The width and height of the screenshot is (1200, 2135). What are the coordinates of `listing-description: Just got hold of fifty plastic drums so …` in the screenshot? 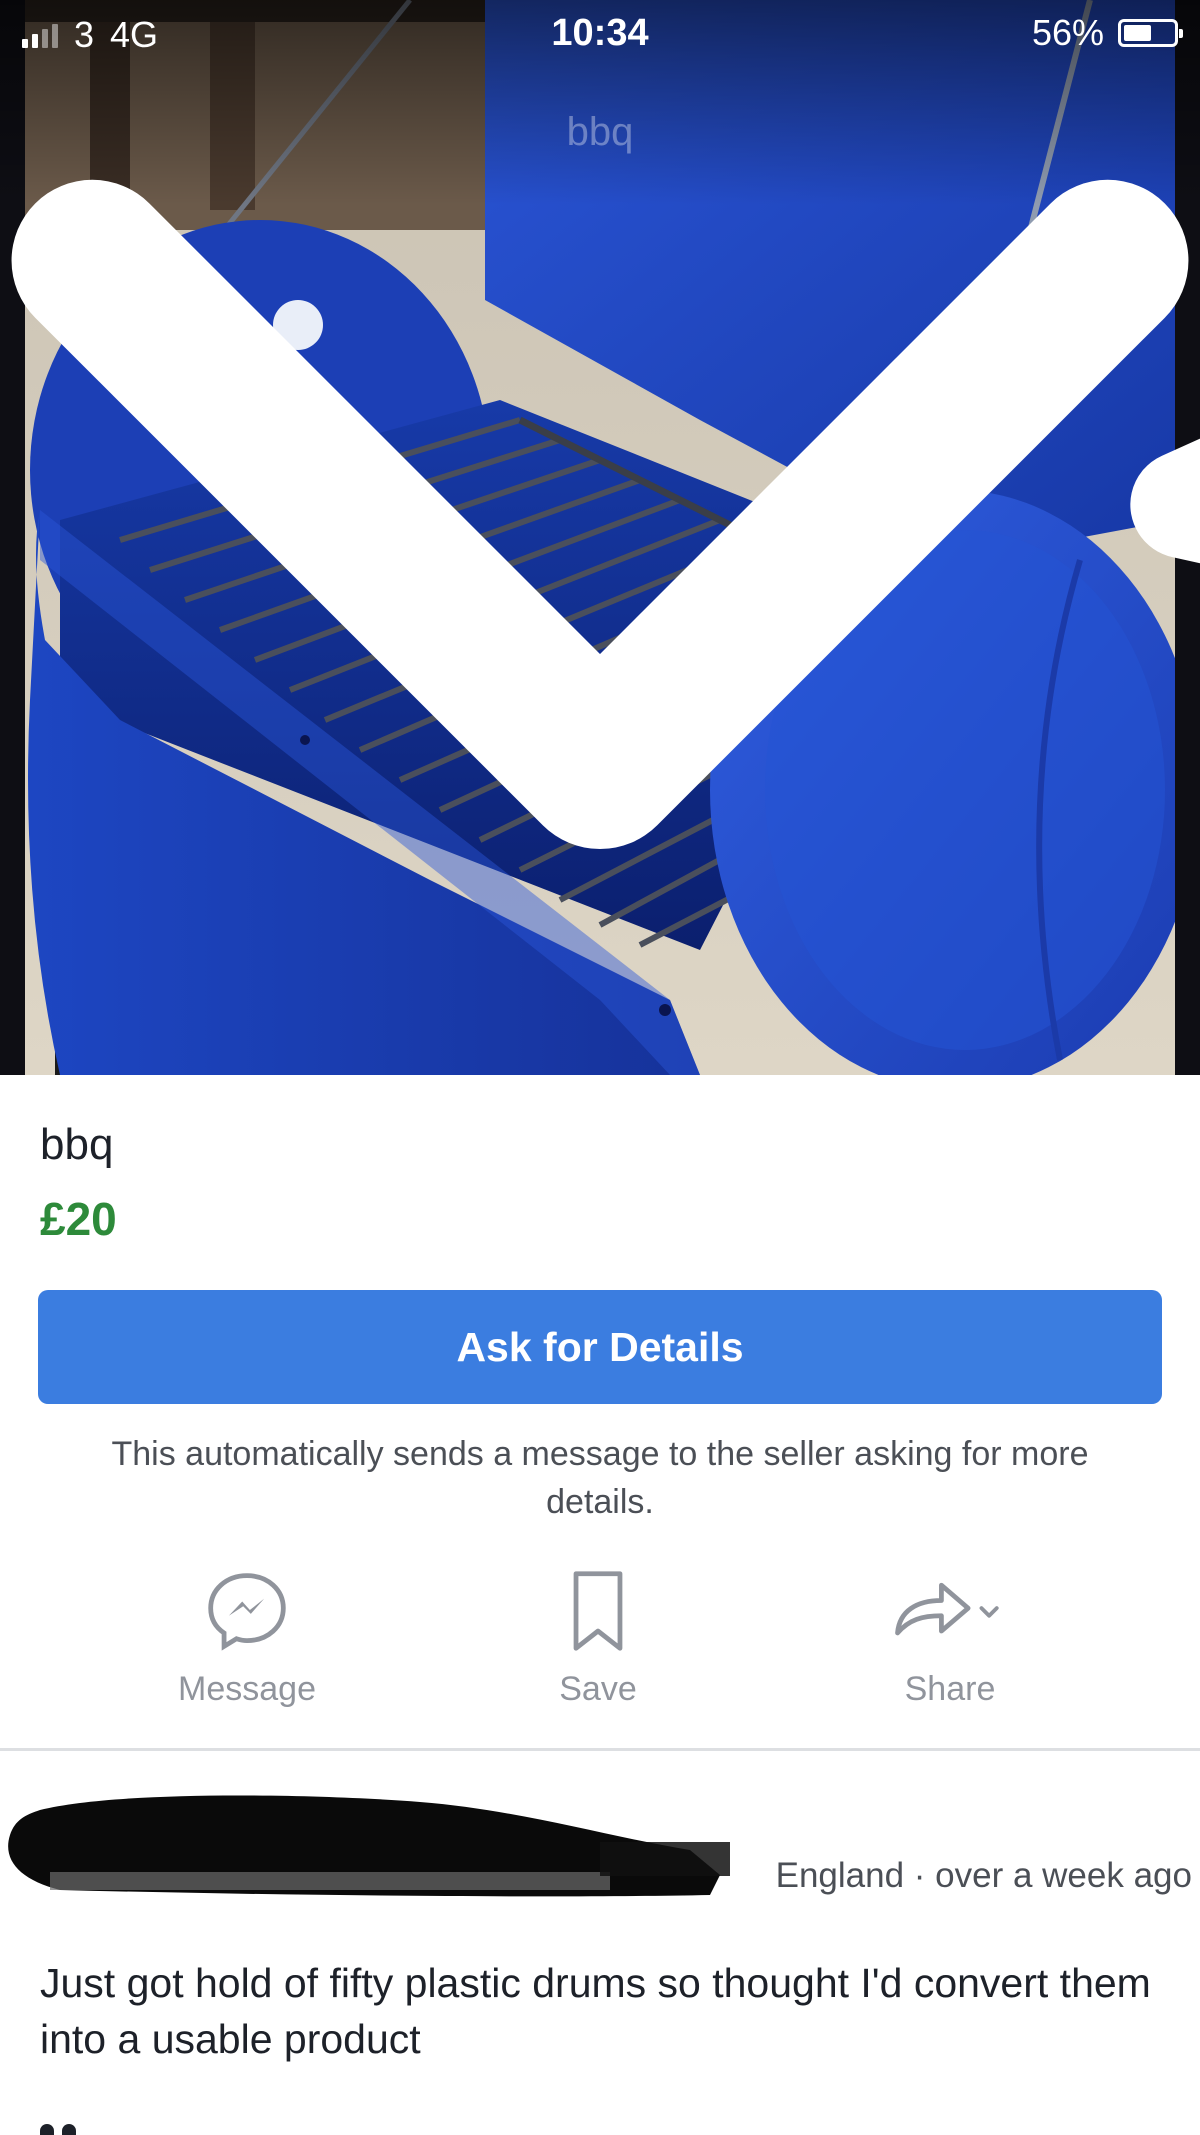 It's located at (595, 2011).